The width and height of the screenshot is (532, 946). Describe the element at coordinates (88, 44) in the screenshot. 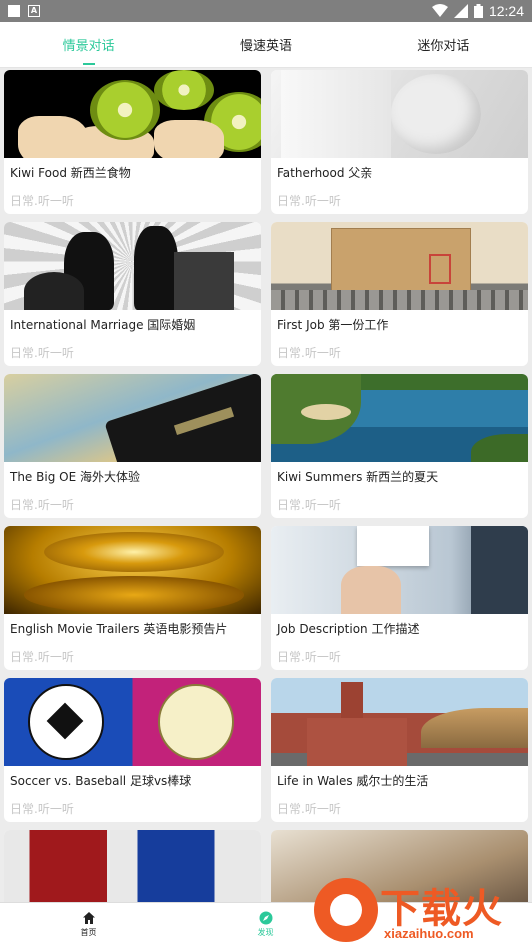

I see `tab-scene-dialogue: 情景对话` at that location.